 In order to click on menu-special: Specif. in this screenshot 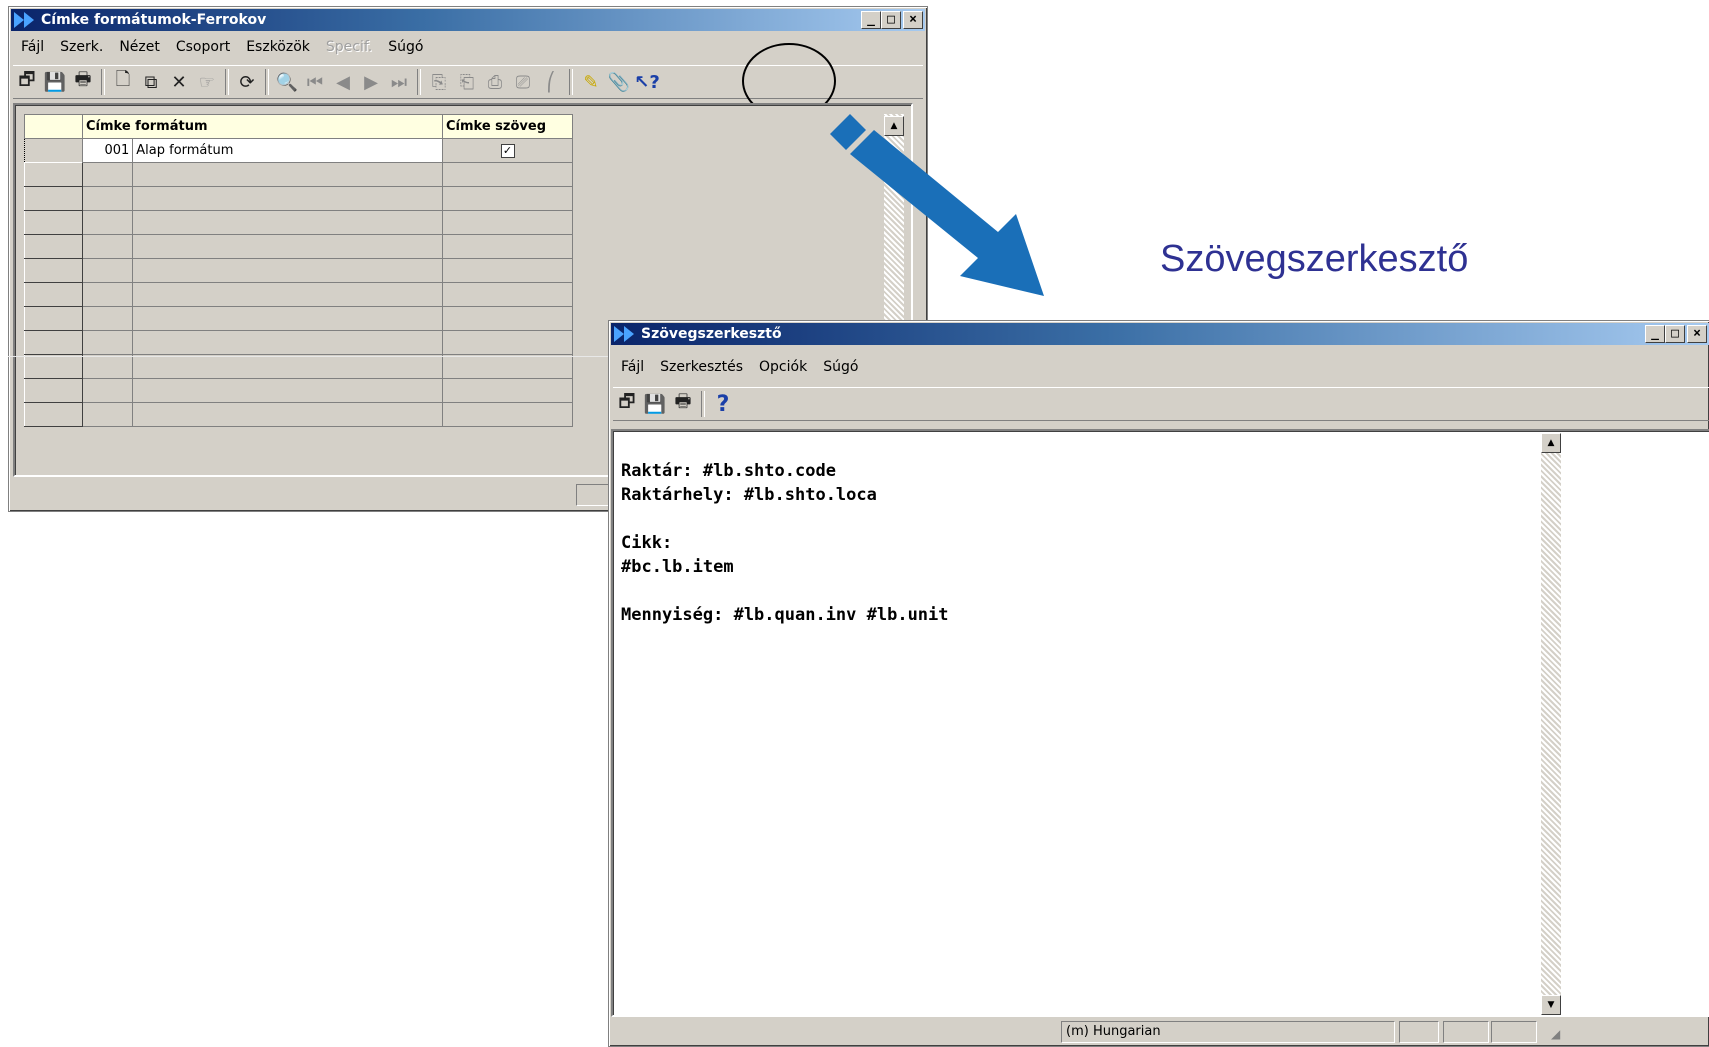, I will do `click(349, 47)`.